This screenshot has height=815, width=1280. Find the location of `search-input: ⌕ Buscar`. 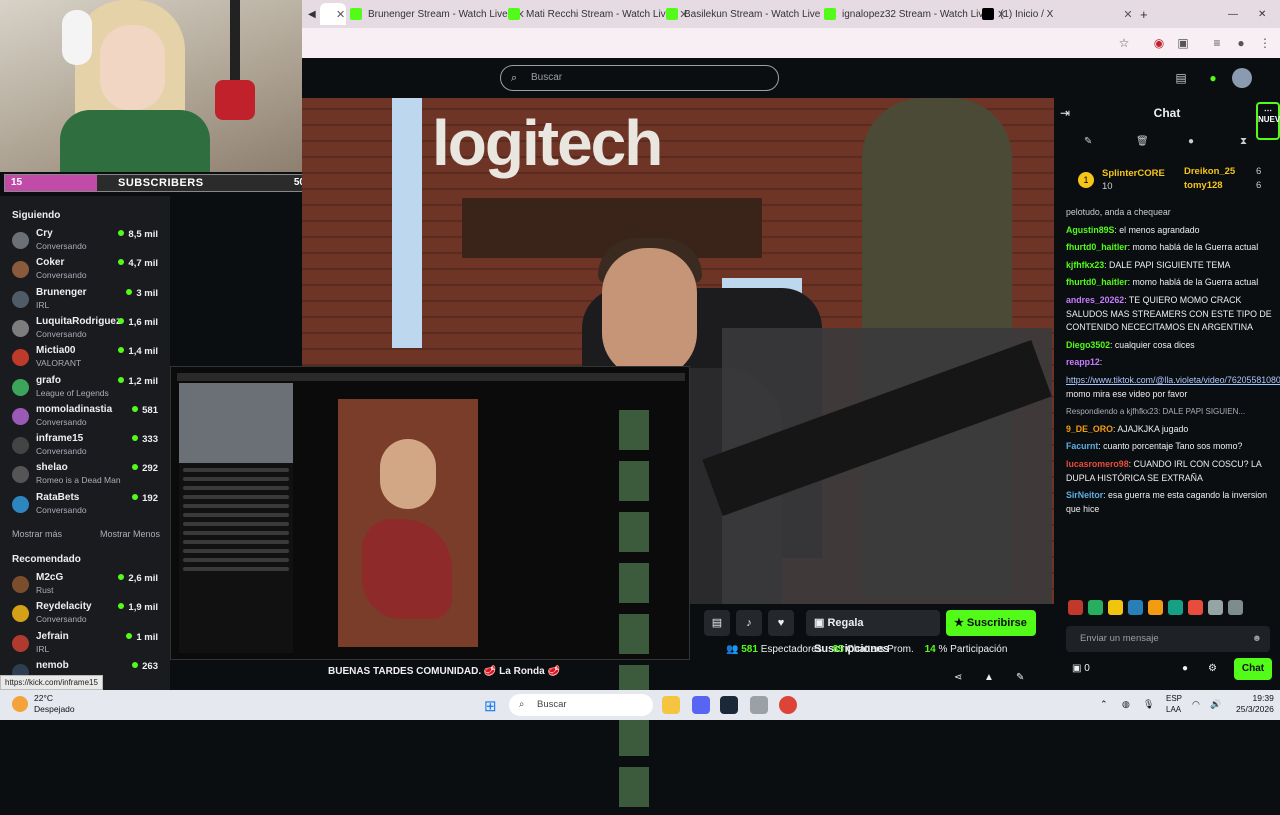

search-input: ⌕ Buscar is located at coordinates (639, 78).